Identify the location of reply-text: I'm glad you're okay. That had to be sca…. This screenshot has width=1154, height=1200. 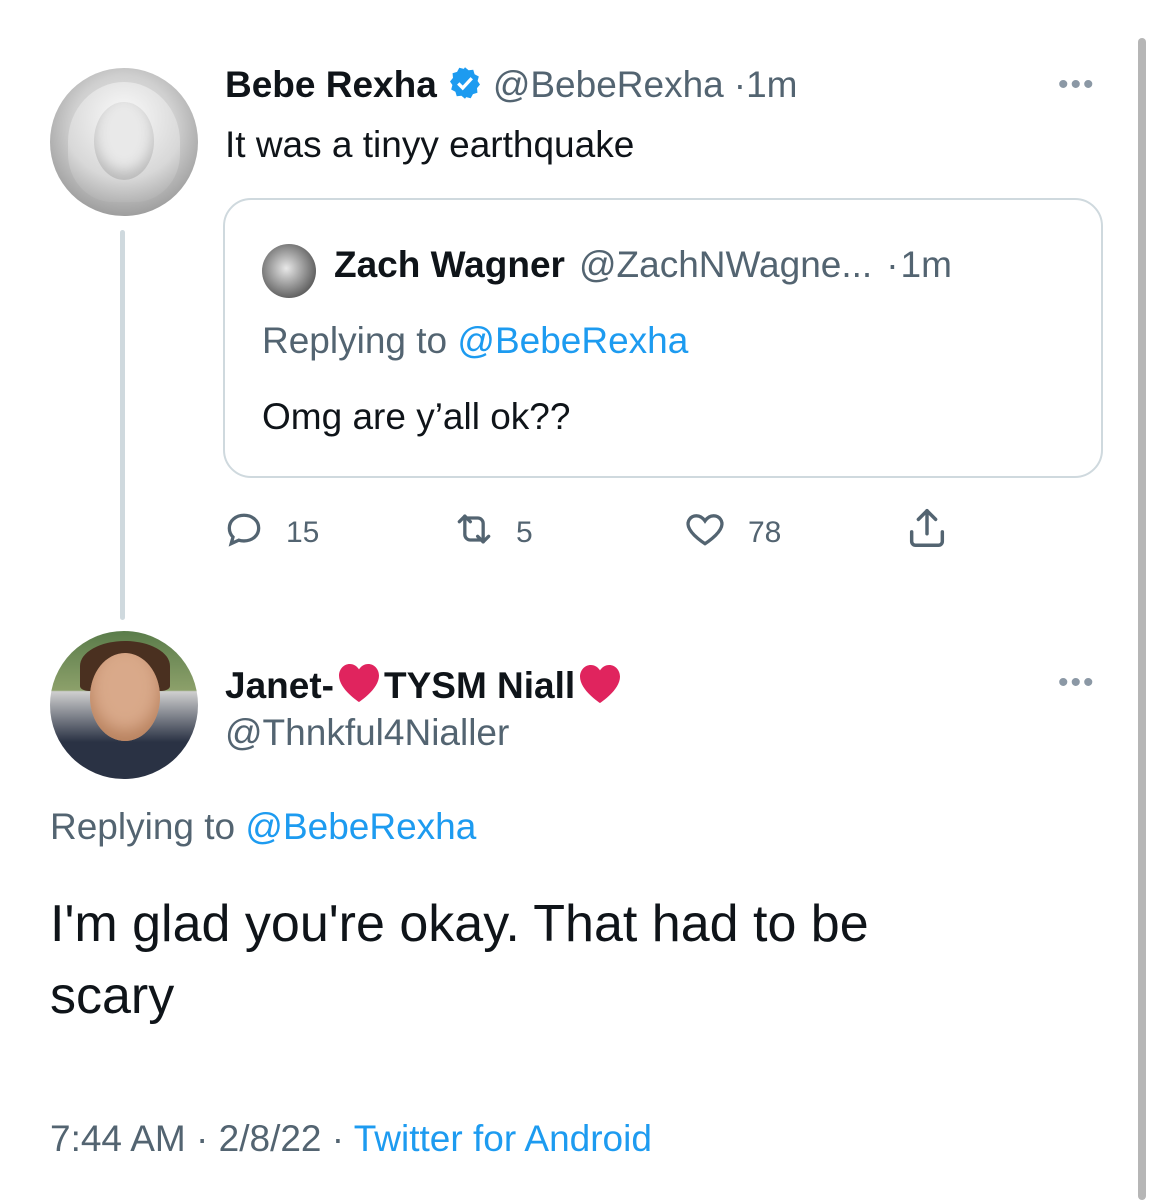
(459, 960).